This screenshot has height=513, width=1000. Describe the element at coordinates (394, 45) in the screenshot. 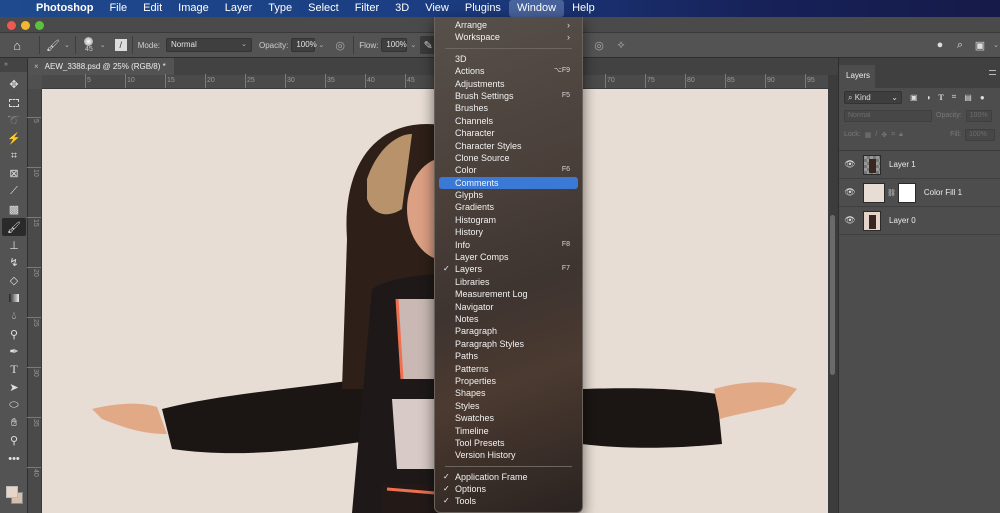

I see `flow-field: 100%` at that location.